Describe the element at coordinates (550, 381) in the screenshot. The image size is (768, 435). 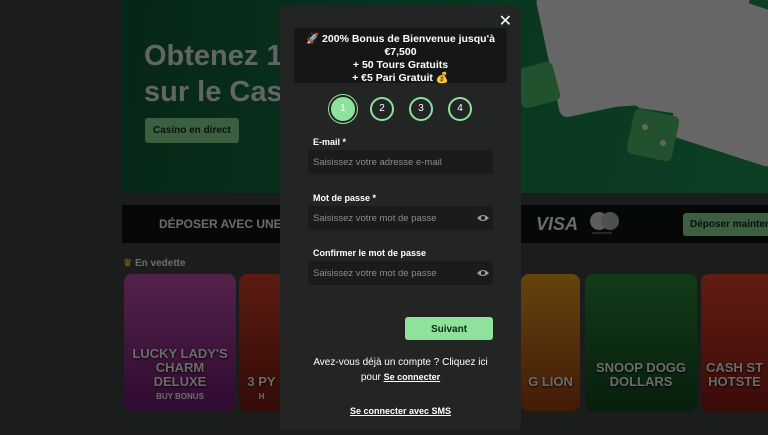
I see `game-name: G LION` at that location.